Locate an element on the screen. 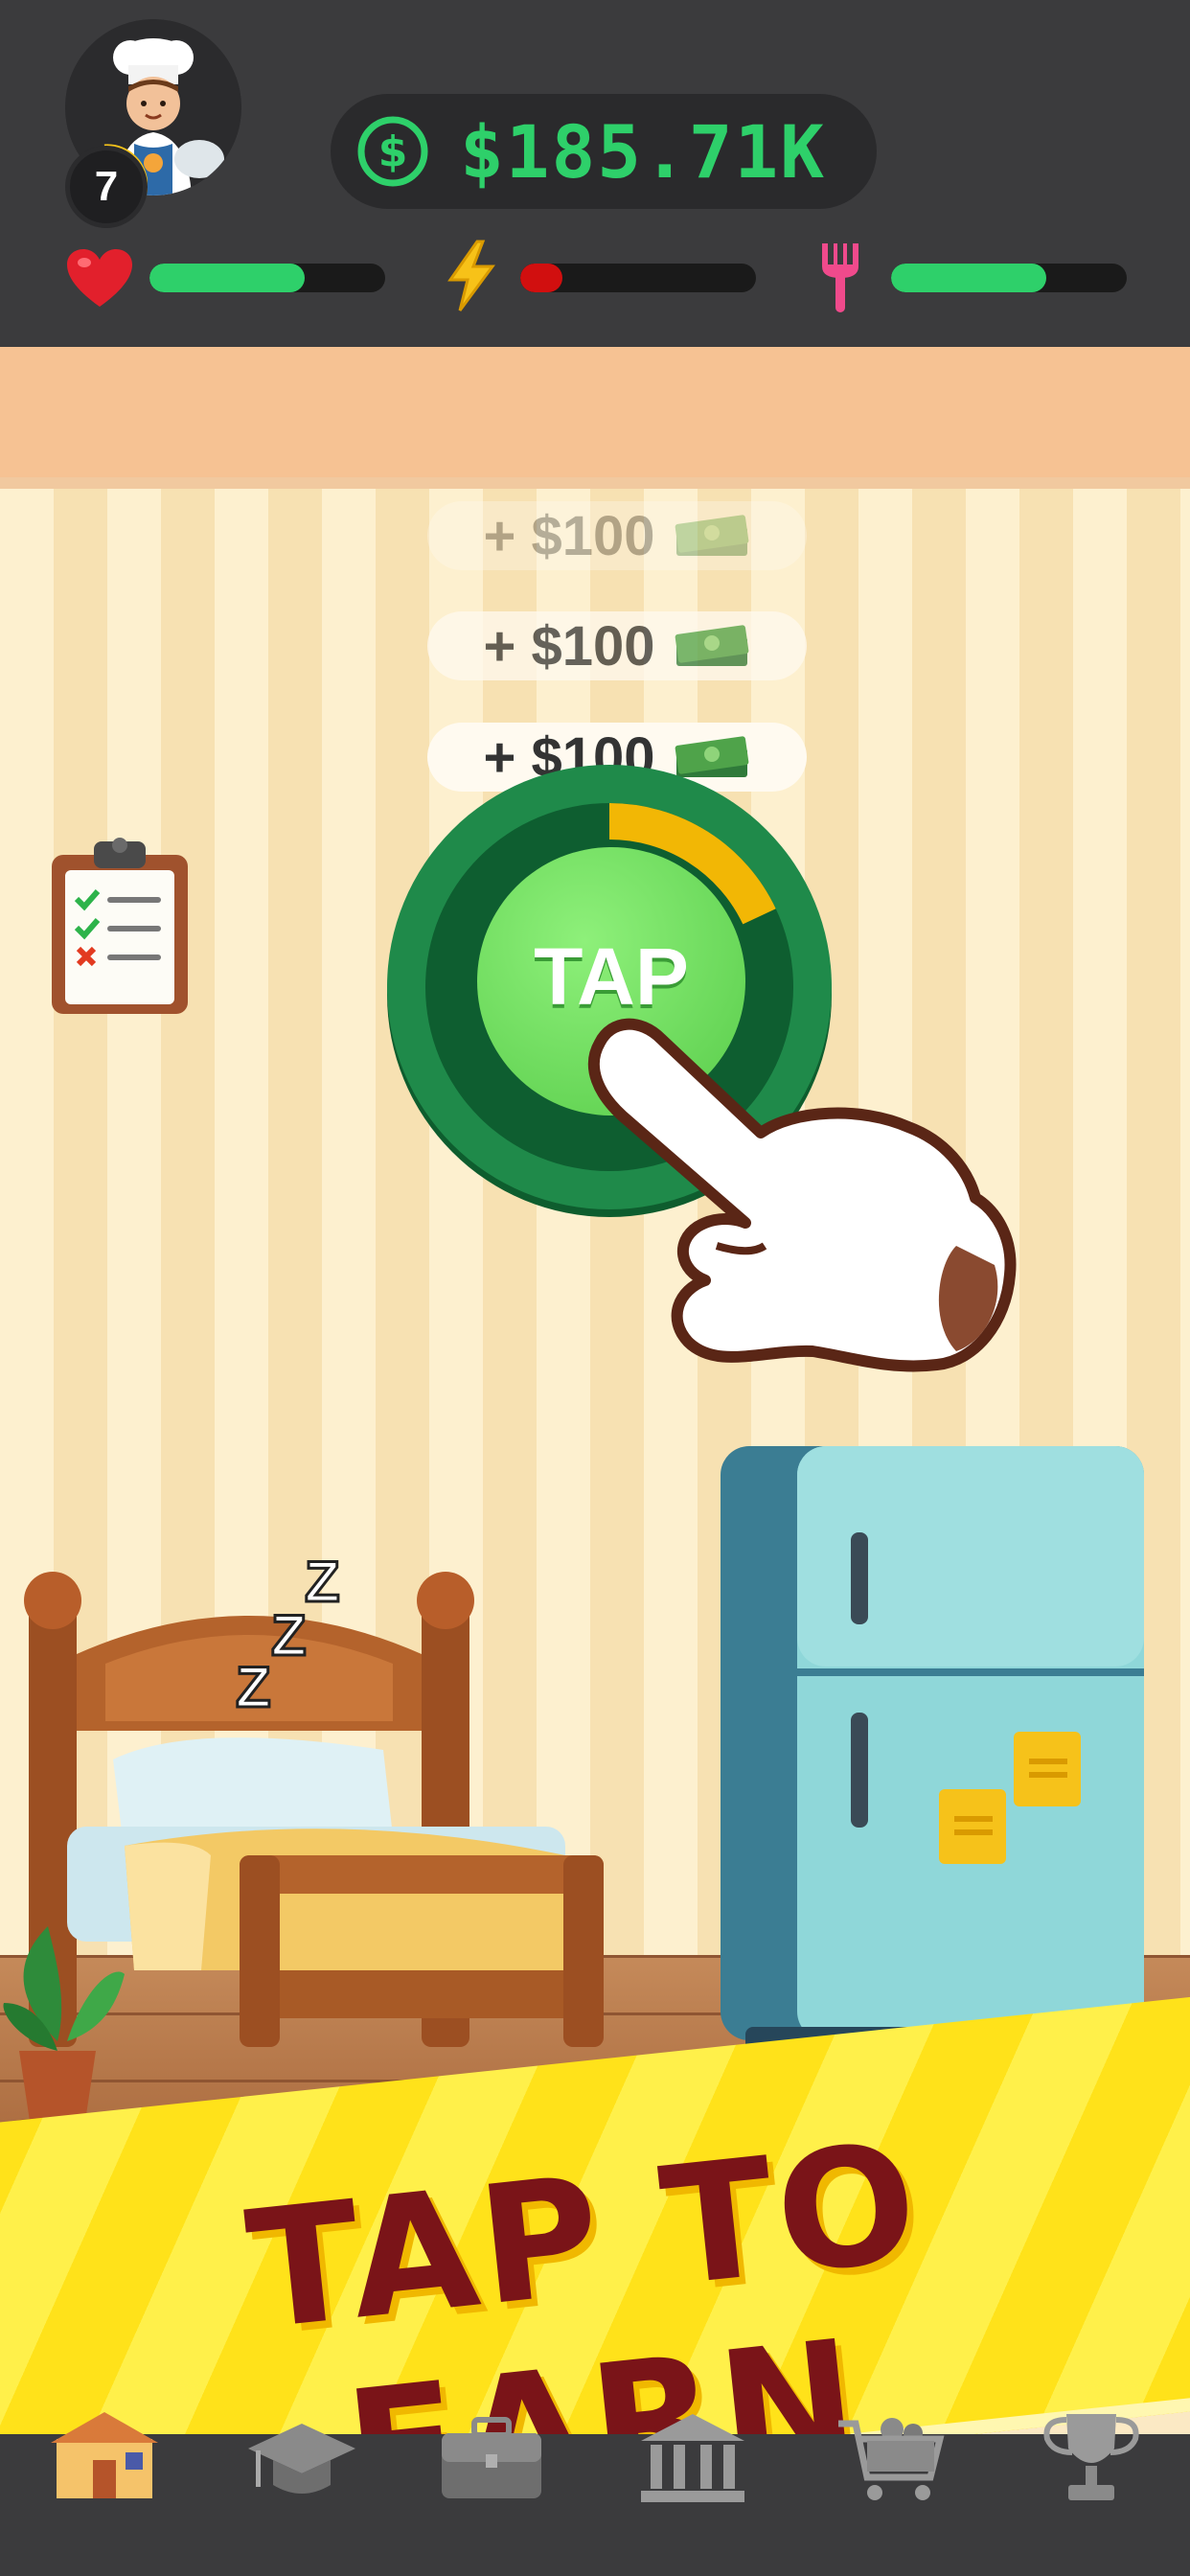 This screenshot has height=2576, width=1190. nav-item-achievements is located at coordinates (1092, 2458).